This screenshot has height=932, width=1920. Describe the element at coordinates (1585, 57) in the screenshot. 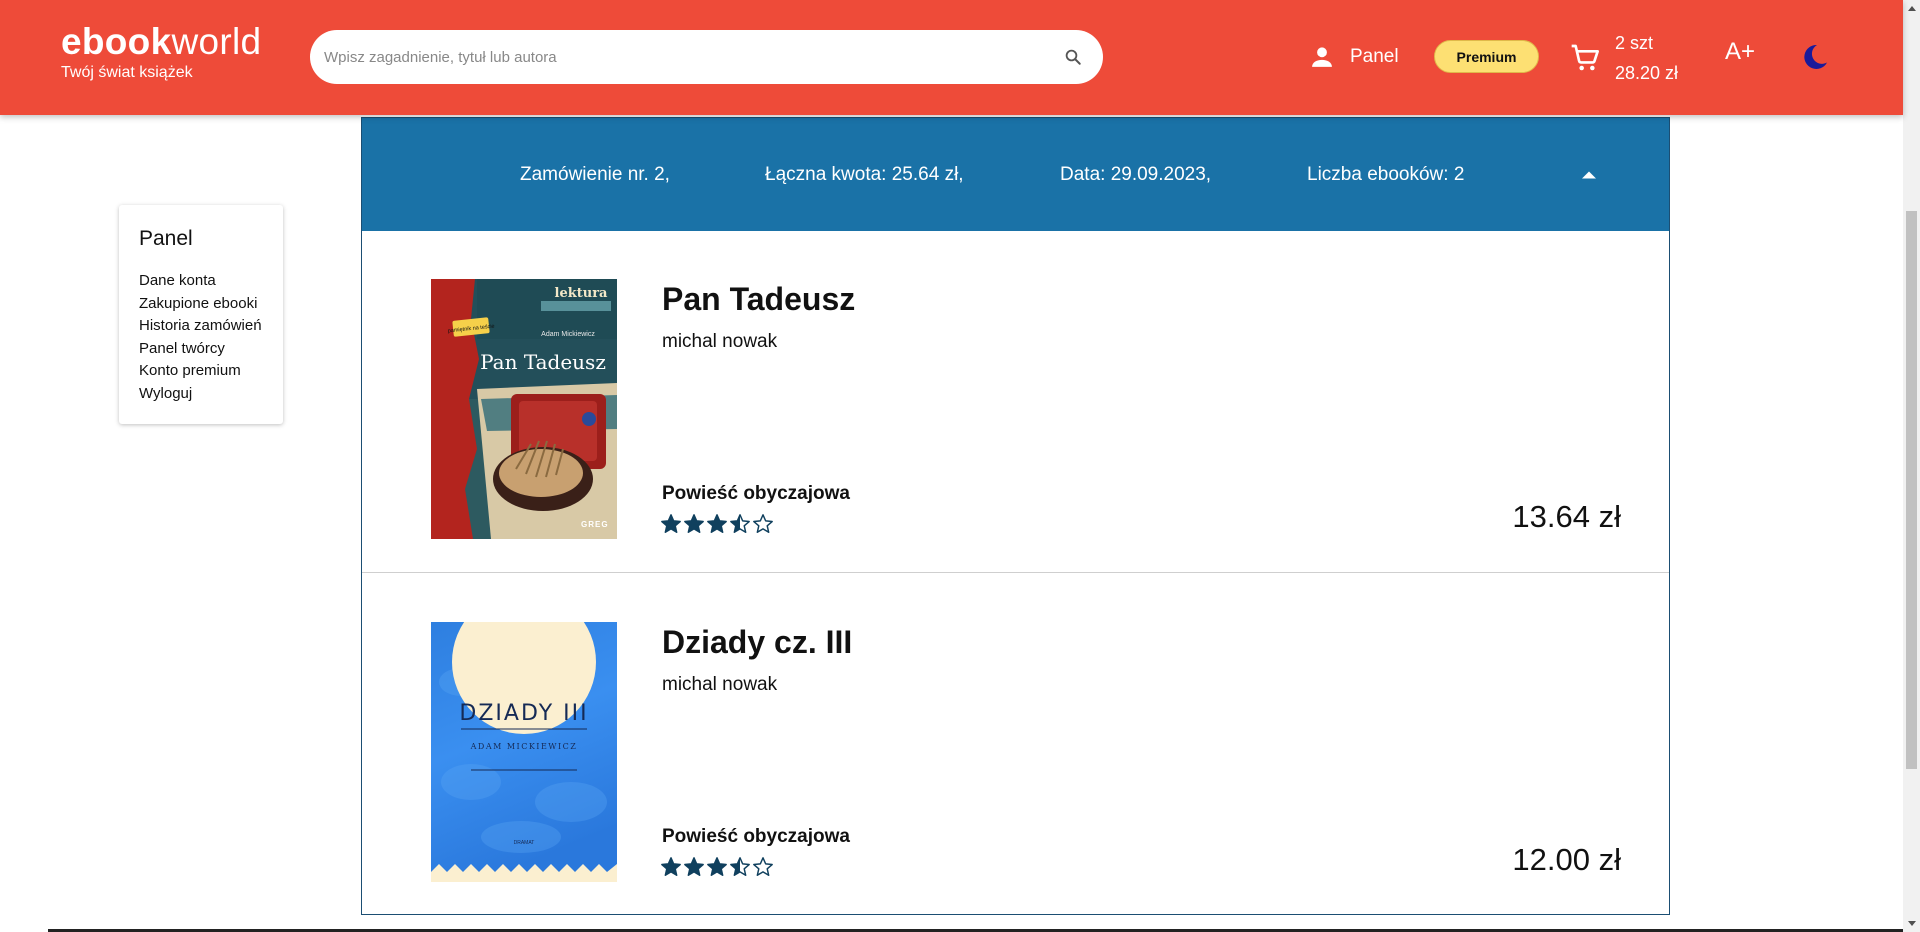

I see `cart-icon` at that location.